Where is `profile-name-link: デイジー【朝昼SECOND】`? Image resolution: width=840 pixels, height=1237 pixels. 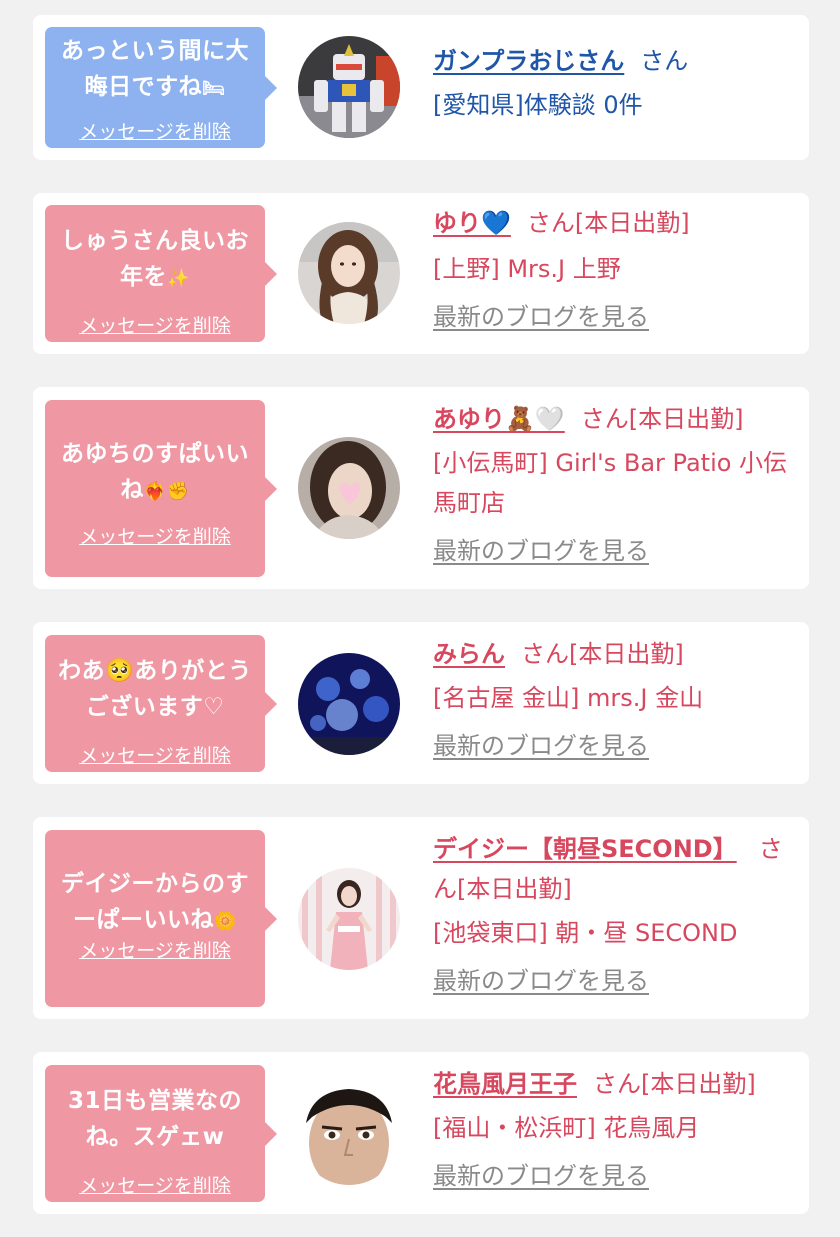
profile-name-link: デイジー【朝昼SECOND】 is located at coordinates (585, 849).